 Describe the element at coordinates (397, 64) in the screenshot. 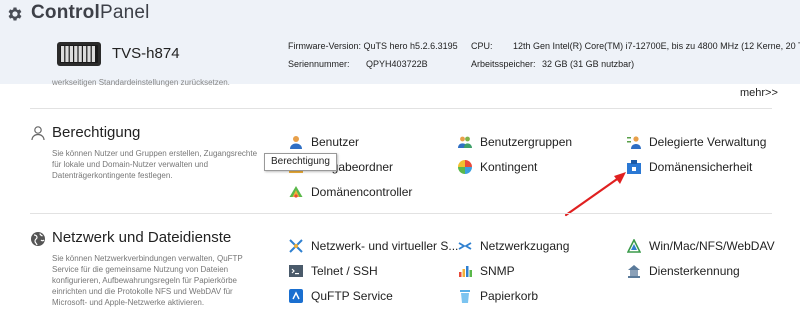

I see `serial-value: QPYH403722B` at that location.